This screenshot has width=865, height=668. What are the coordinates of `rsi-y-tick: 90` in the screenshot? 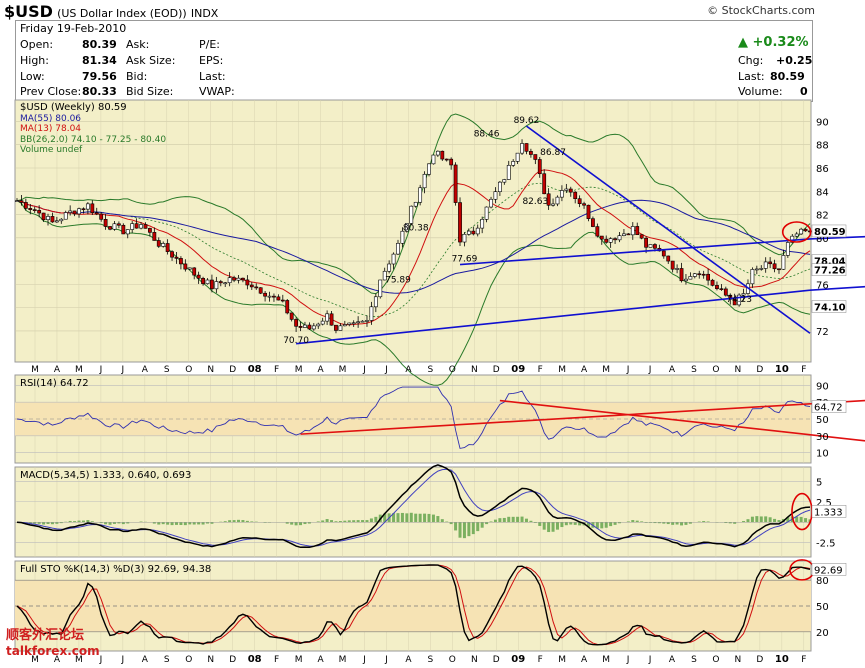 It's located at (822, 386).